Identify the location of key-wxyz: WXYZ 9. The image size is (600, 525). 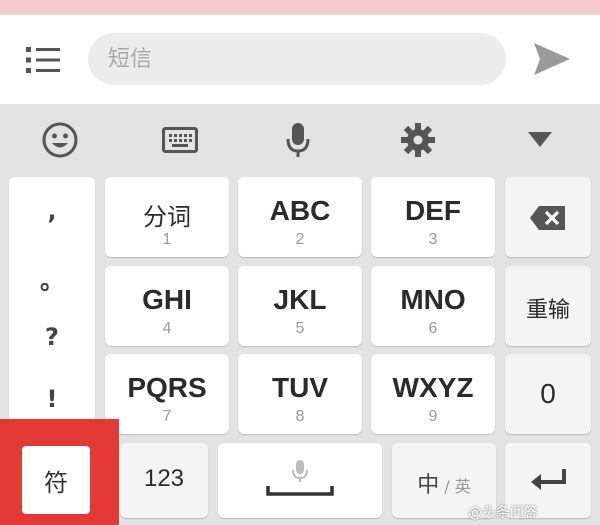
(433, 394).